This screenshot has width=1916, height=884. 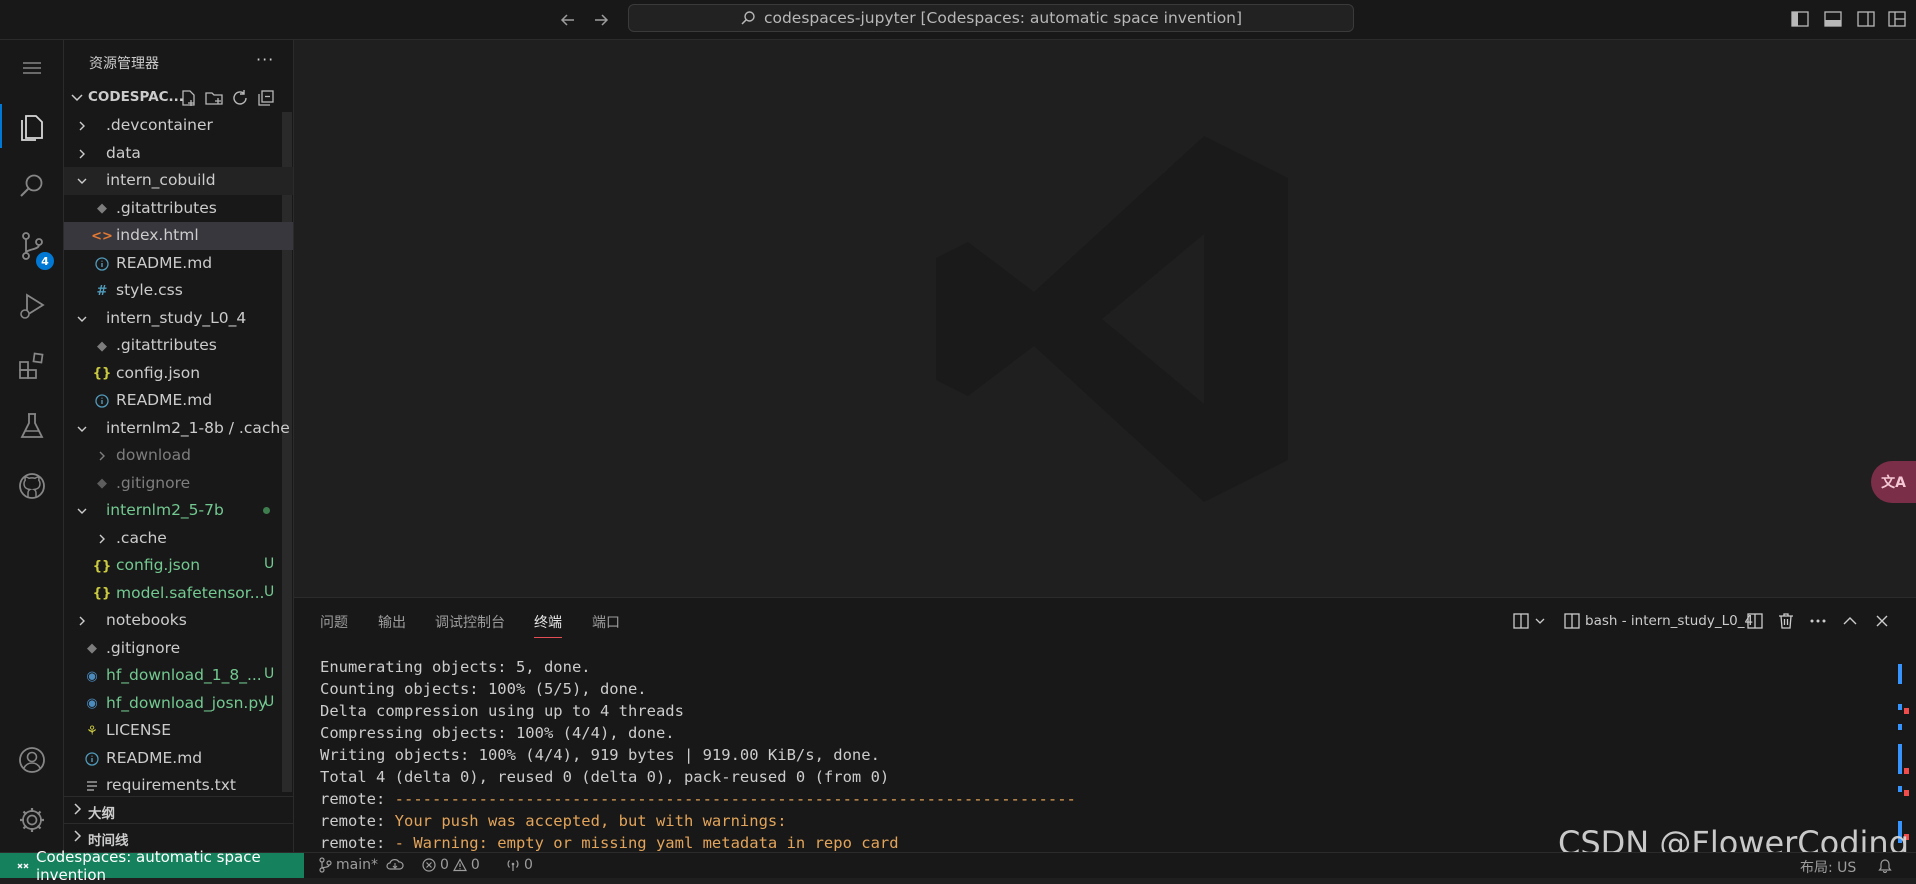 What do you see at coordinates (1866, 19) in the screenshot?
I see `toggle-secondary-sidebar-icon` at bounding box center [1866, 19].